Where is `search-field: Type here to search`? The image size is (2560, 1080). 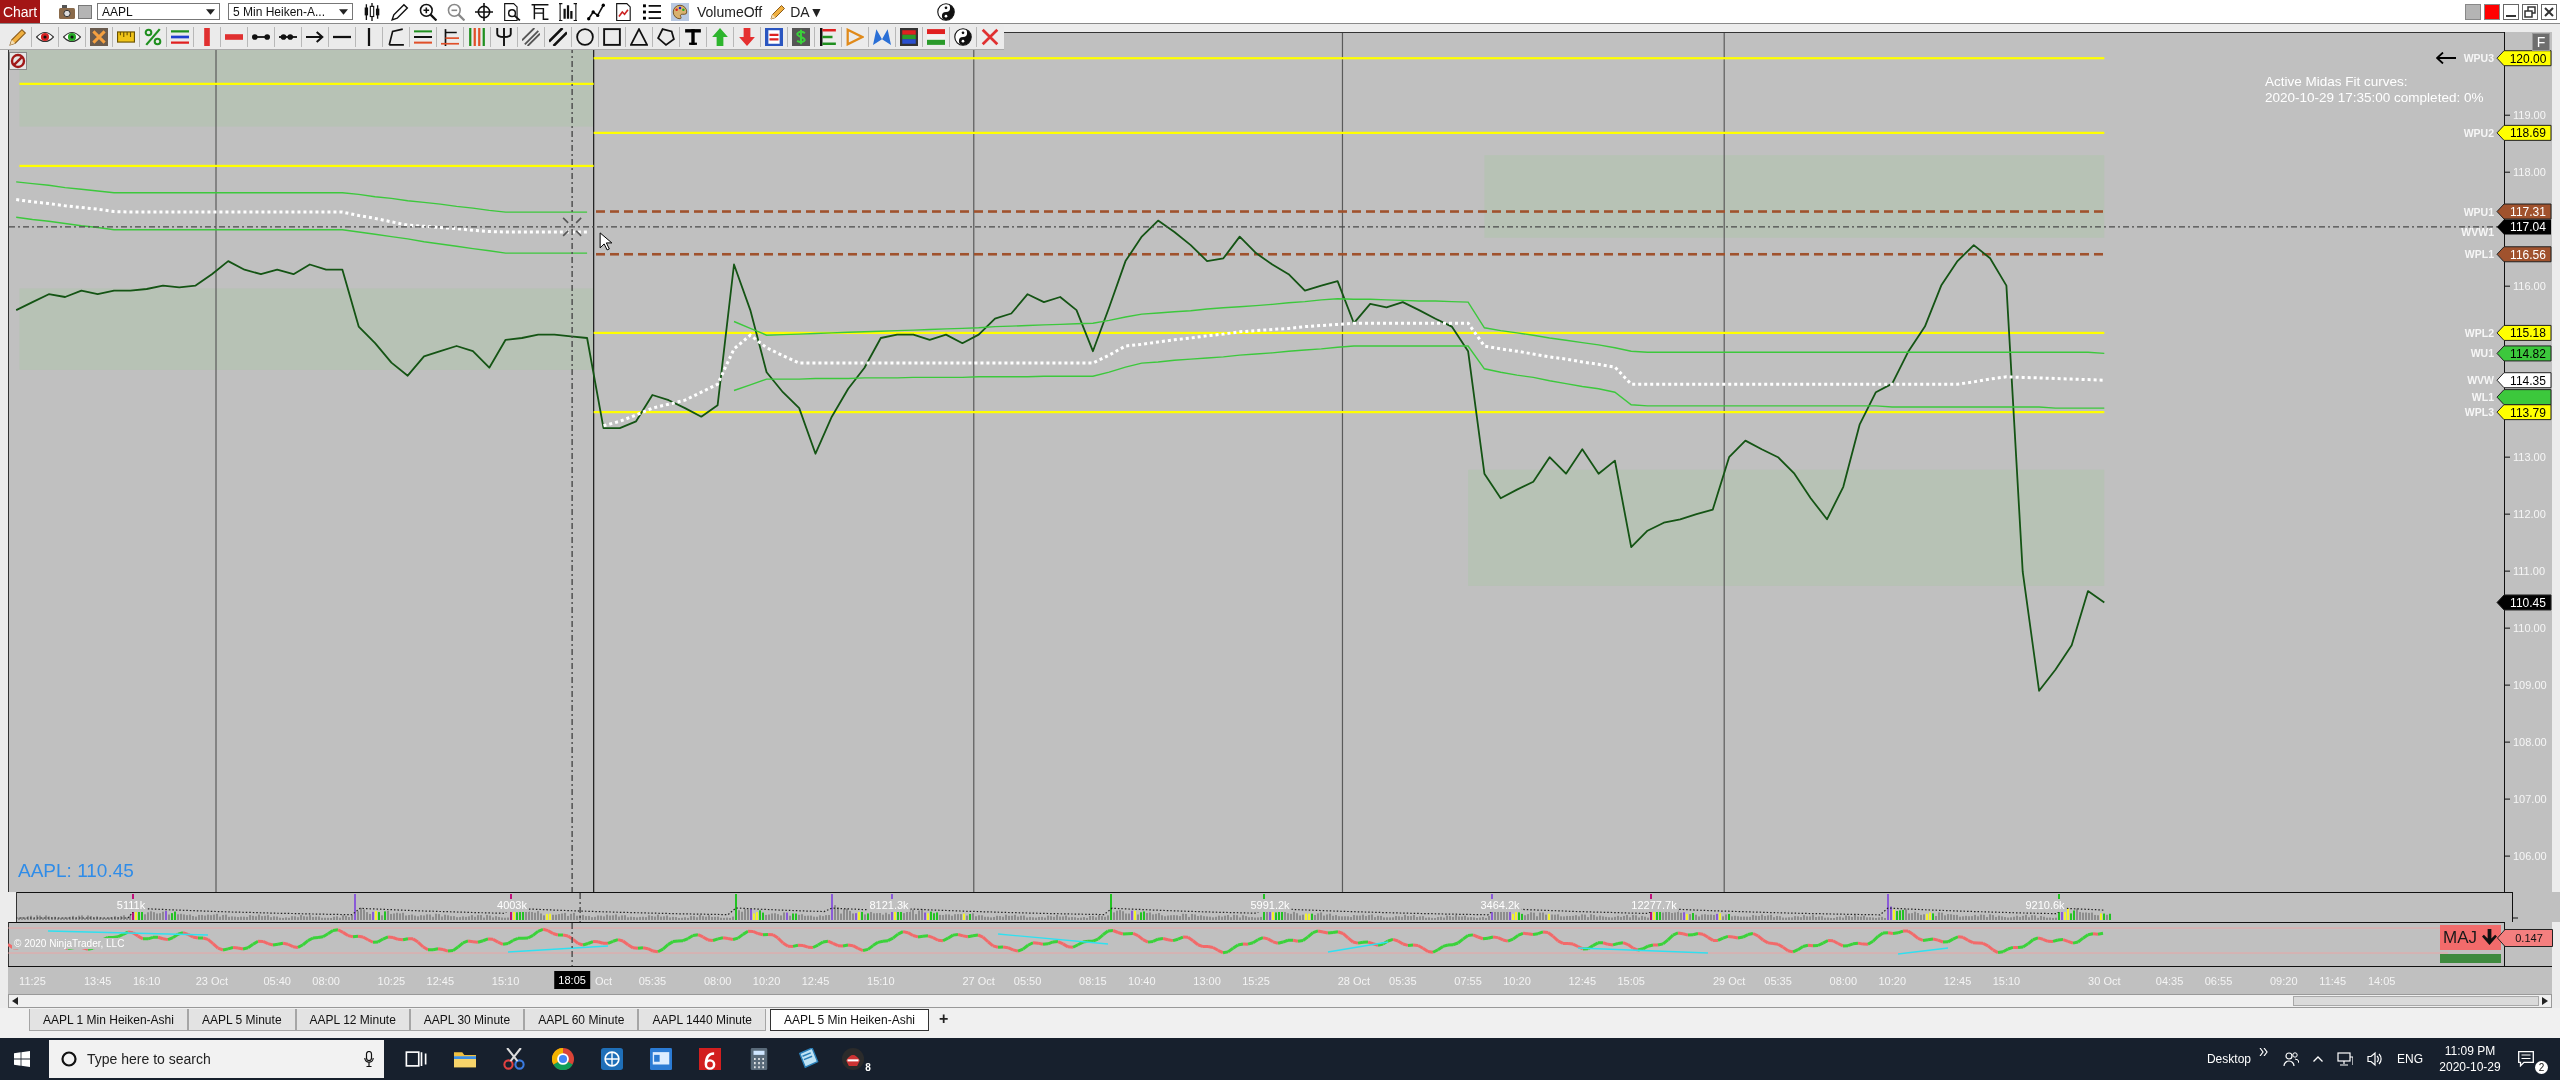
search-field: Type here to search is located at coordinates (216, 1059).